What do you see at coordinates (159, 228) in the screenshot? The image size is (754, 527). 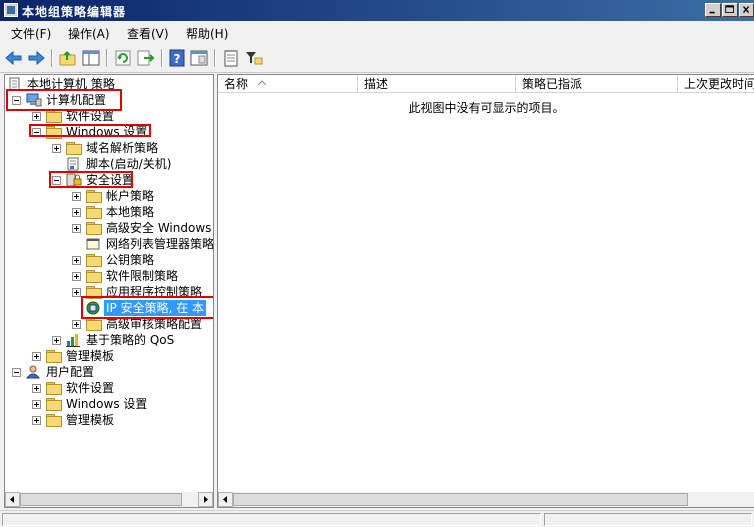 I see `tree-label: 高级安全 Windows 防` at bounding box center [159, 228].